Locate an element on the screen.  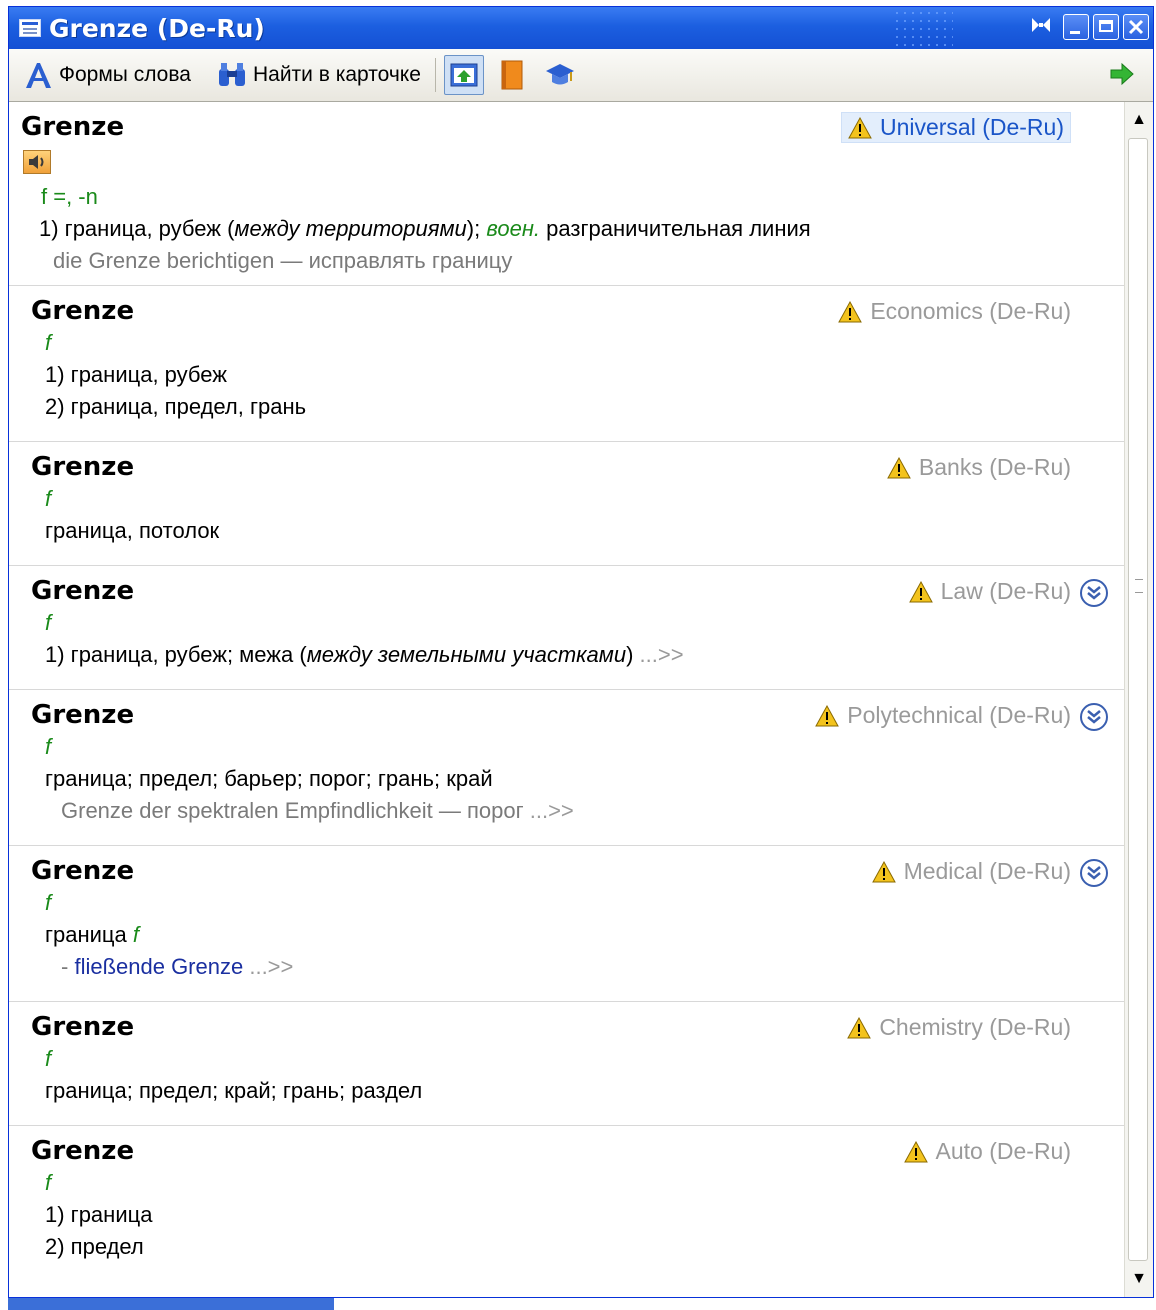
sense-1: граница f is located at coordinates (92, 934).